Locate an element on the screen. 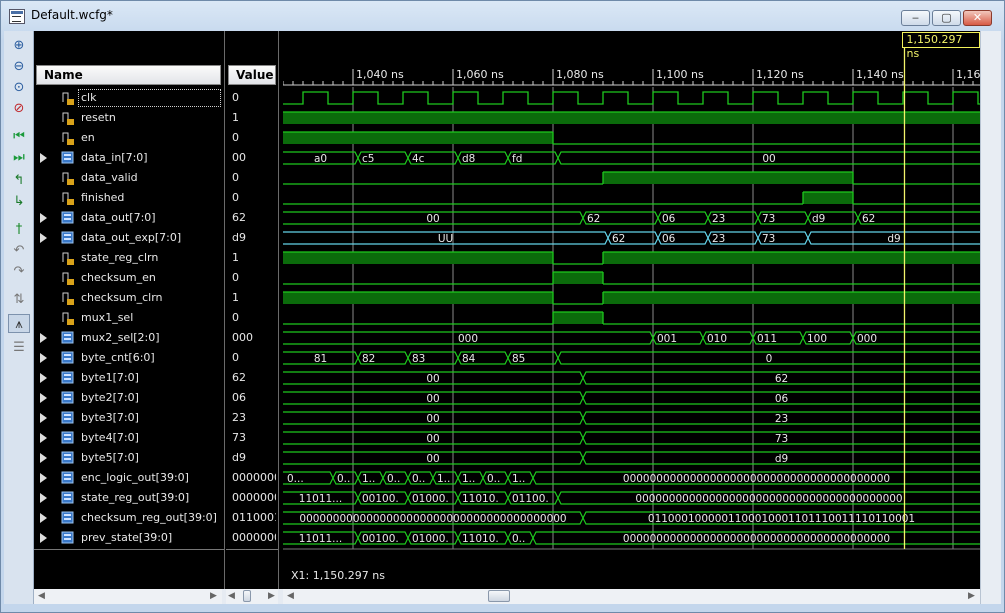  signal-row: state_reg_clrn is located at coordinates (129, 258).